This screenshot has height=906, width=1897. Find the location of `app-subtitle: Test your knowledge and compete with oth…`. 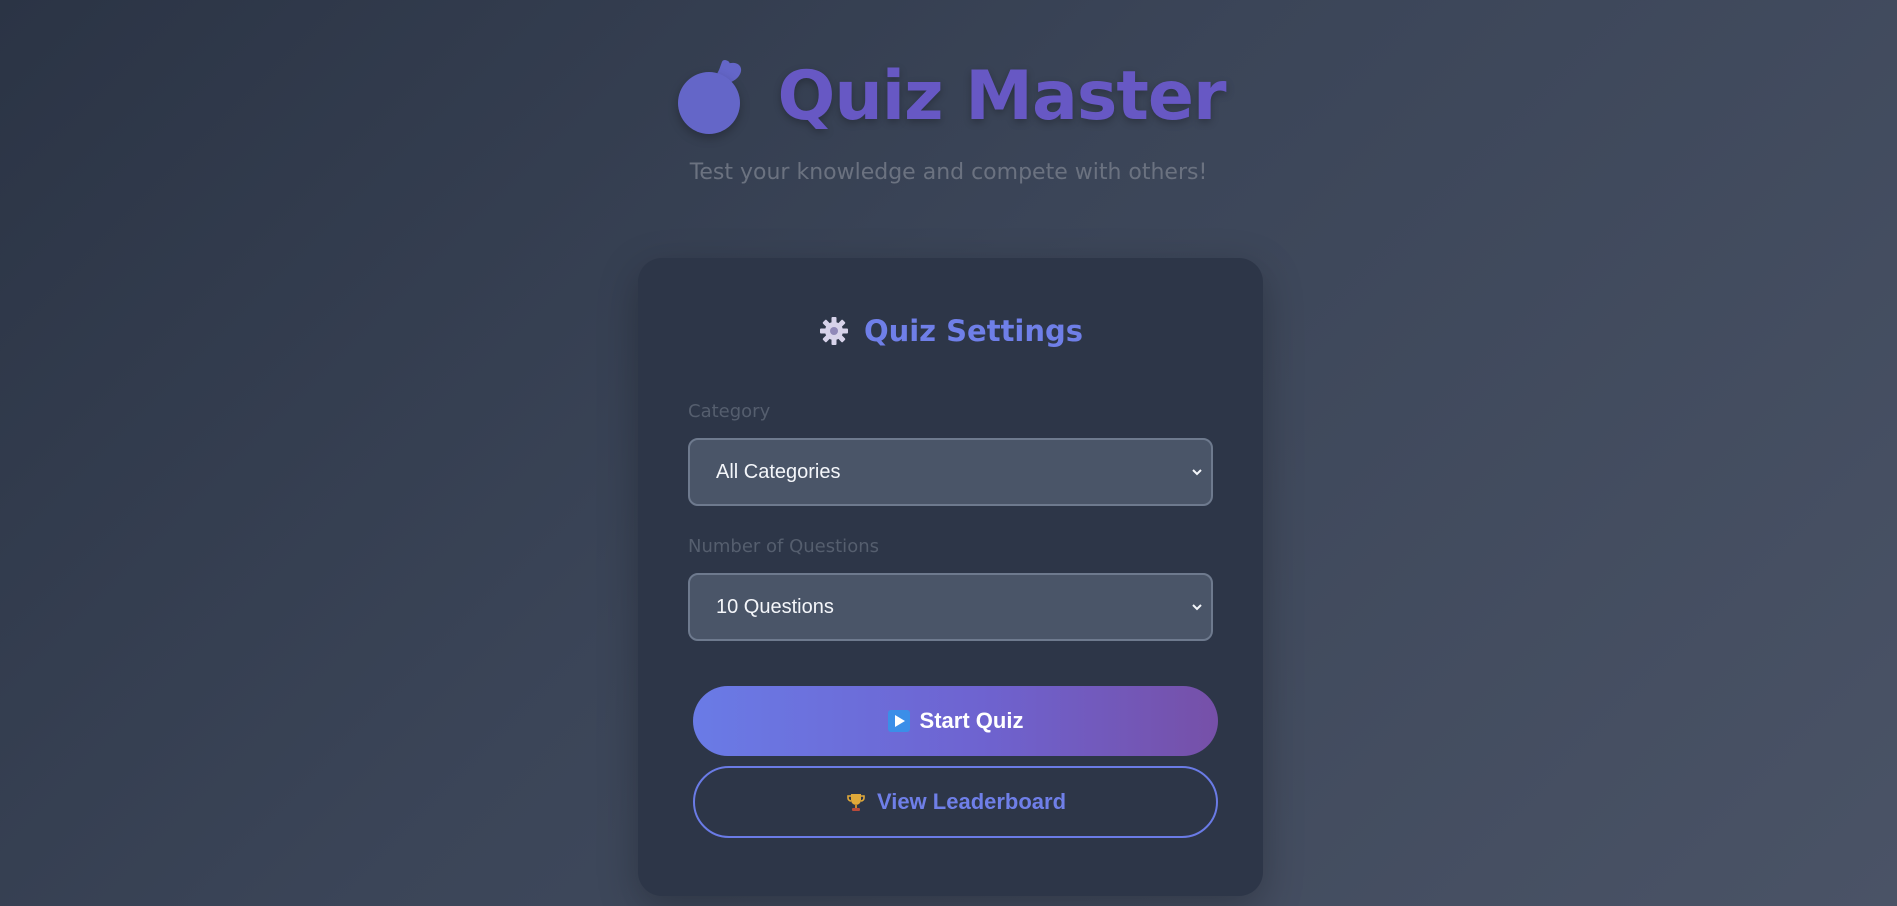

app-subtitle: Test your knowledge and compete with oth… is located at coordinates (948, 172).